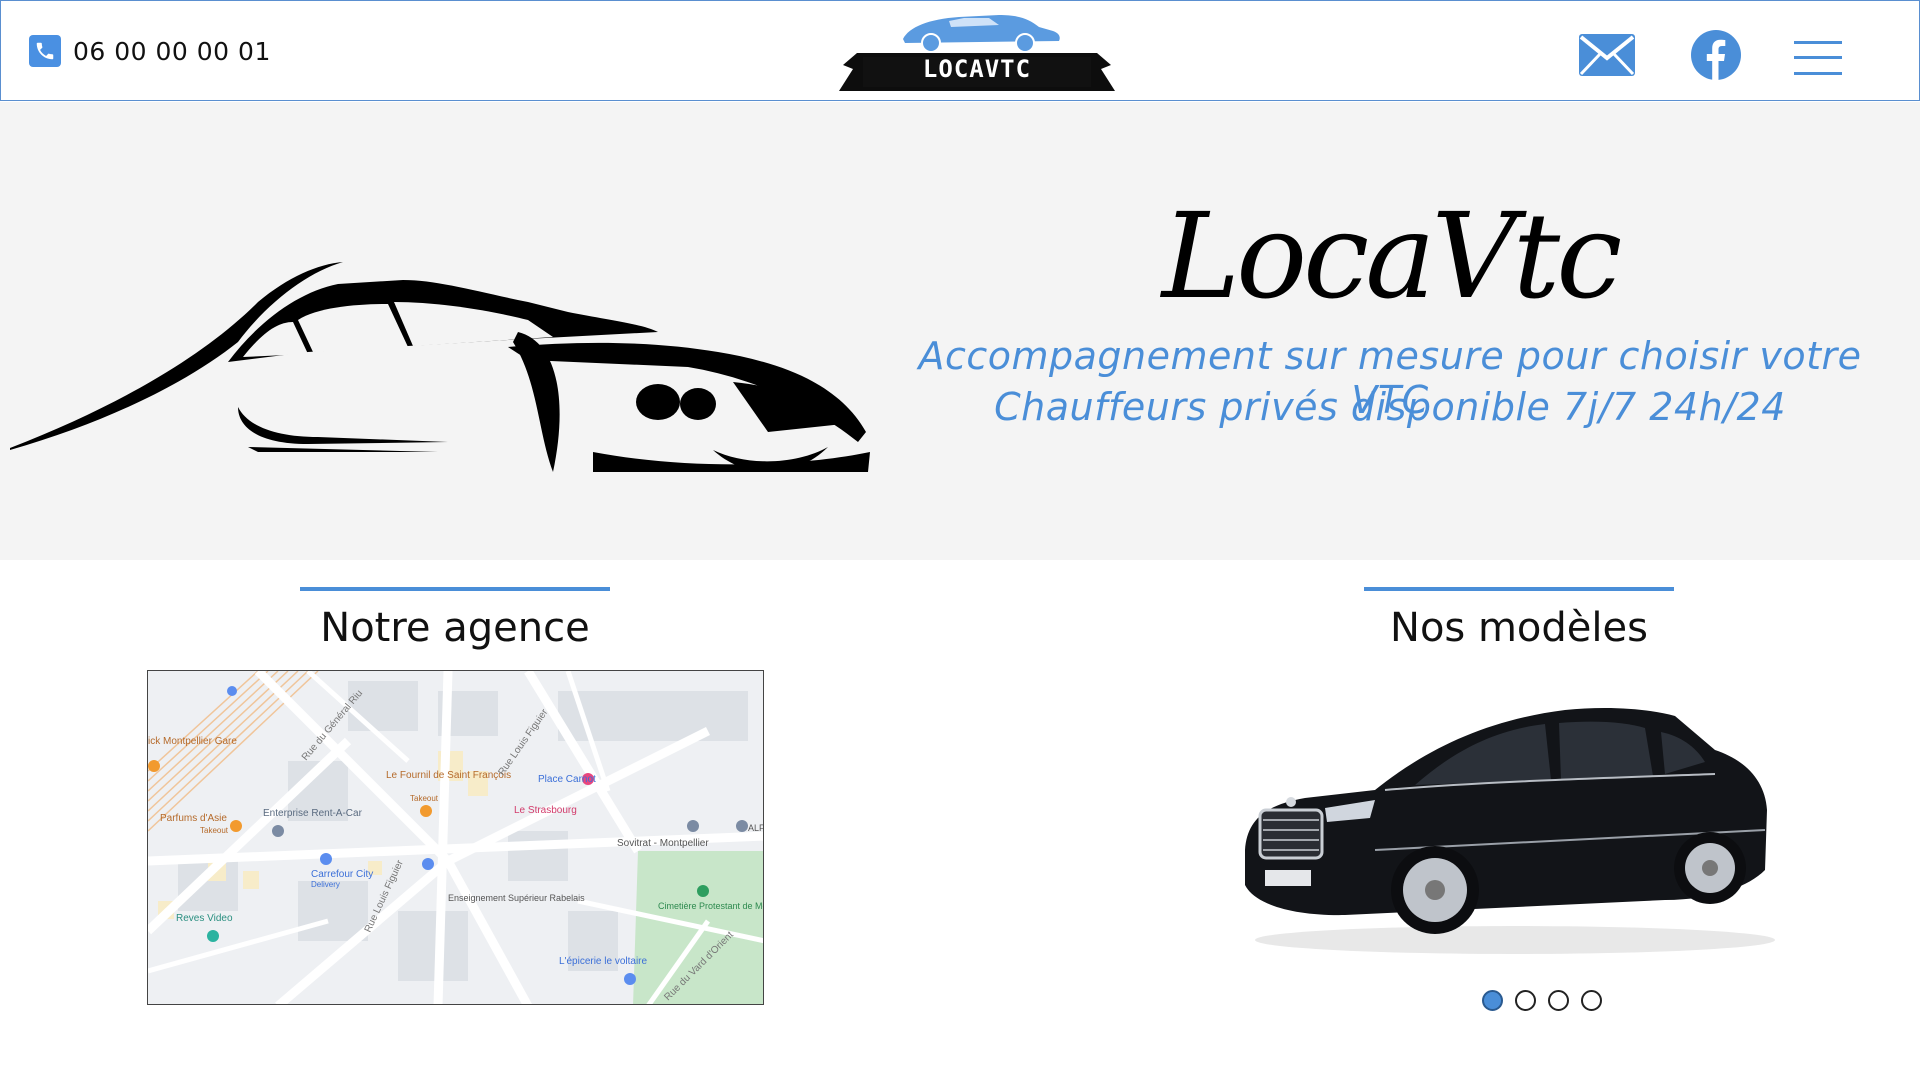  What do you see at coordinates (1716, 55) in the screenshot?
I see `facebook-icon` at bounding box center [1716, 55].